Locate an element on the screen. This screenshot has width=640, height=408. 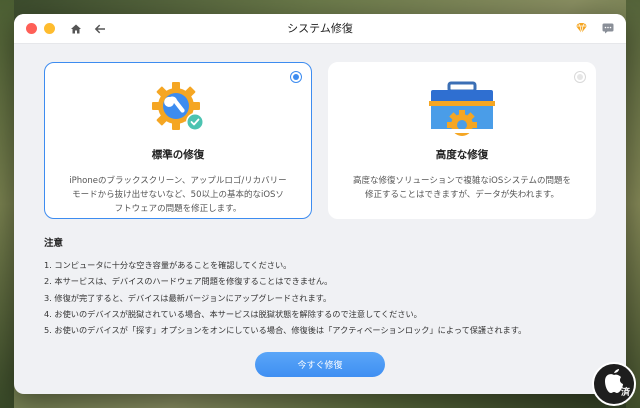
title-bar: システム修復 is located at coordinates (320, 29).